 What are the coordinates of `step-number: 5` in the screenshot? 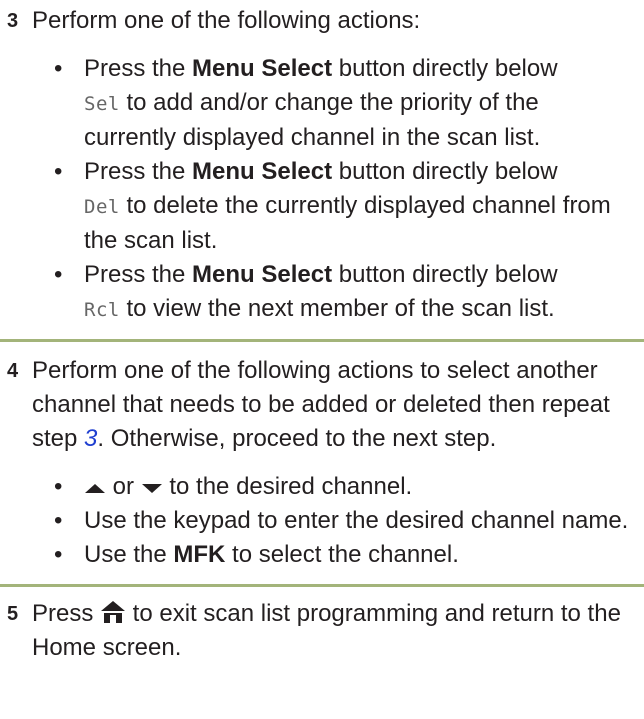 It's located at (13, 614).